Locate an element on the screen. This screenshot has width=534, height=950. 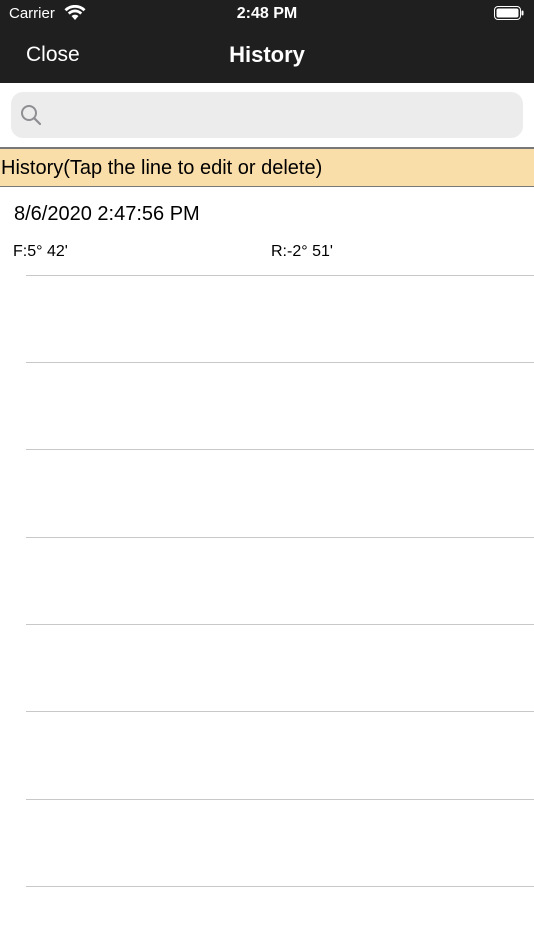
page-title: History is located at coordinates (267, 54).